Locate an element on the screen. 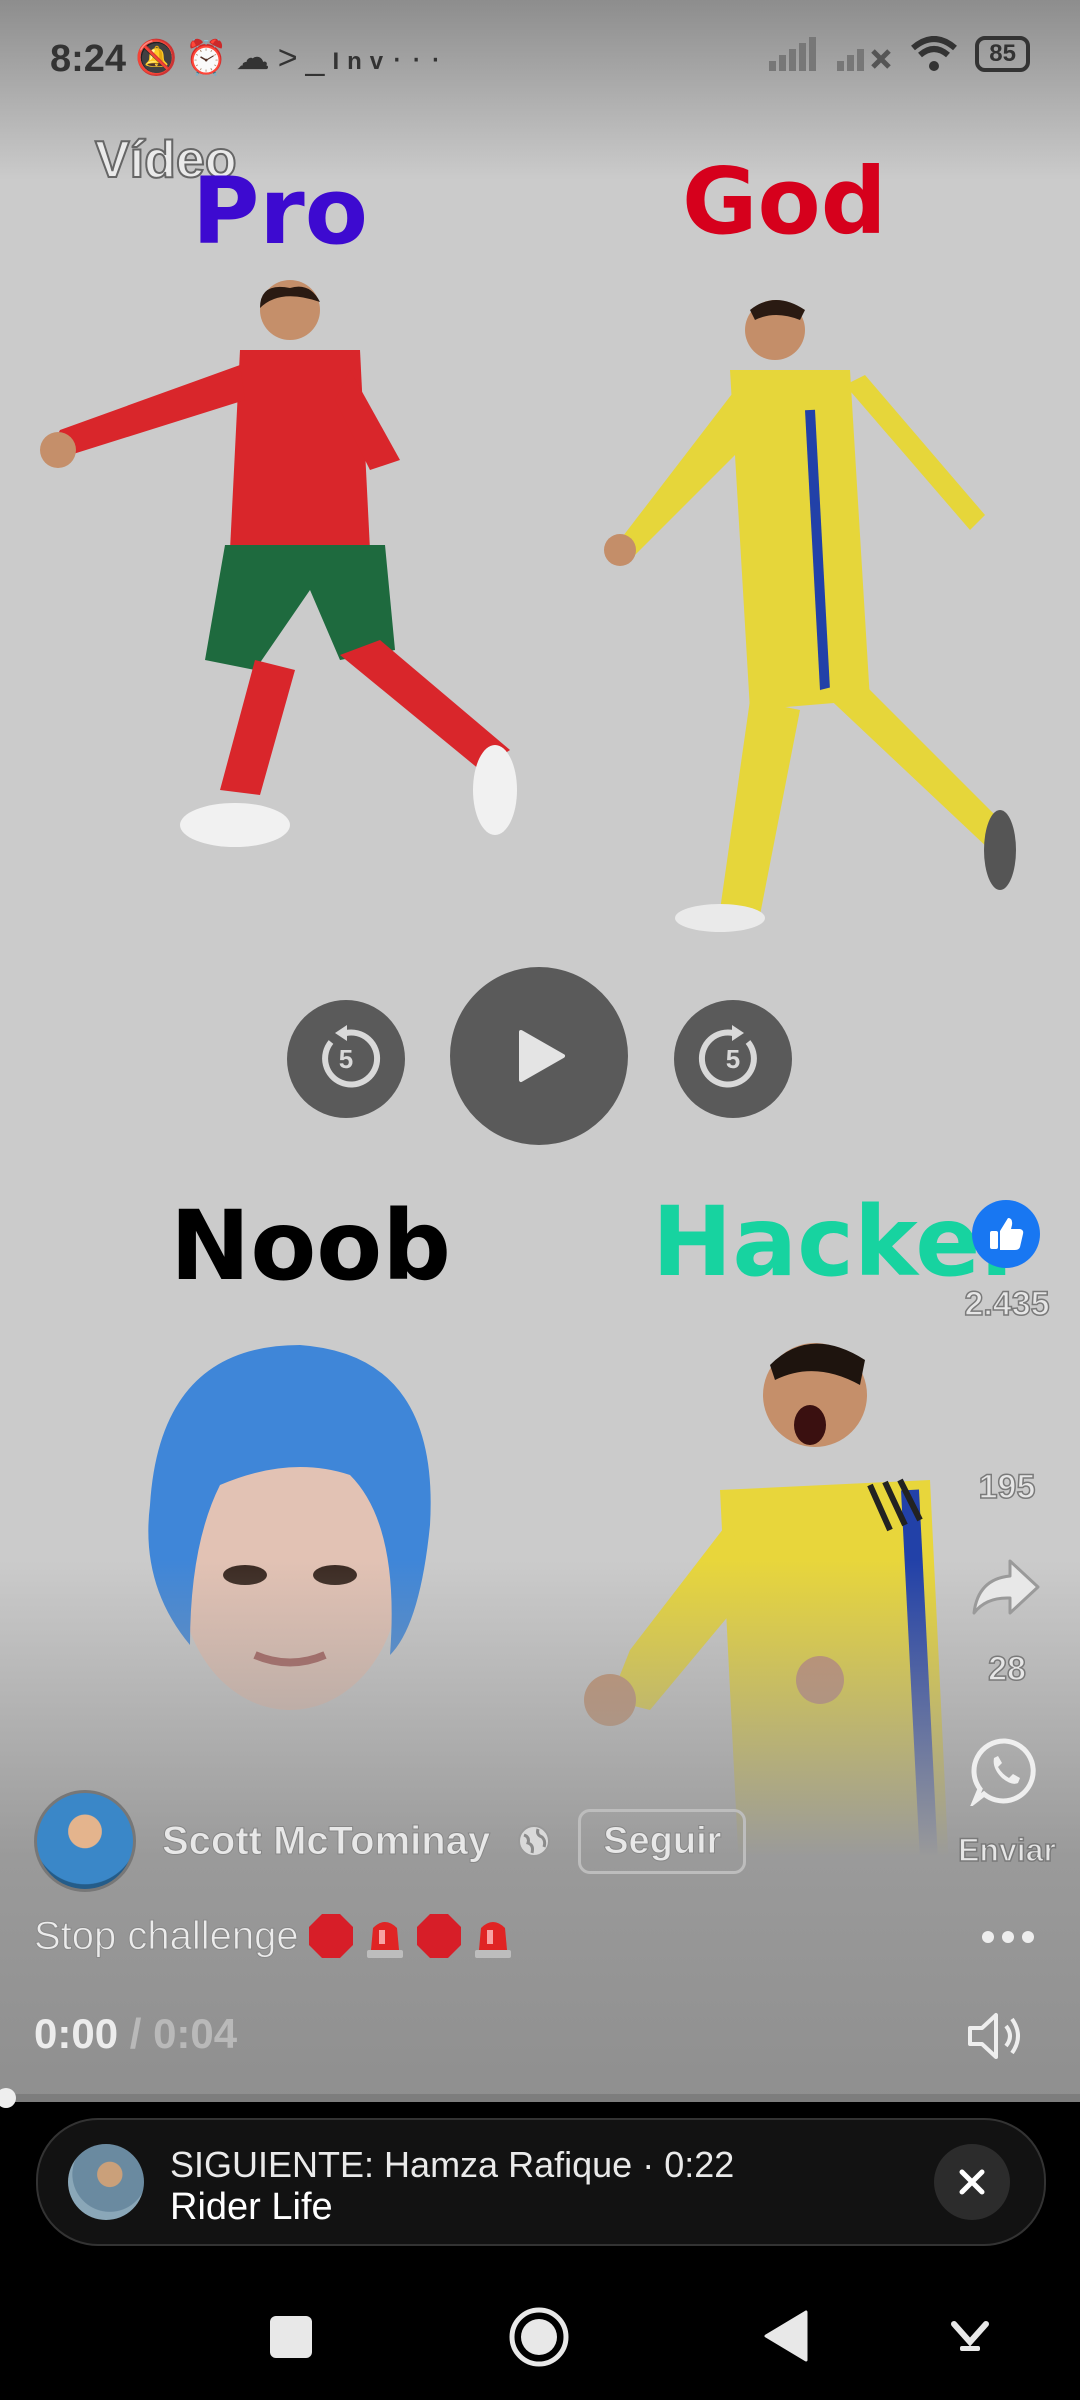 The image size is (1080, 2400). alarm-icon: ⏰ is located at coordinates (210, 58).